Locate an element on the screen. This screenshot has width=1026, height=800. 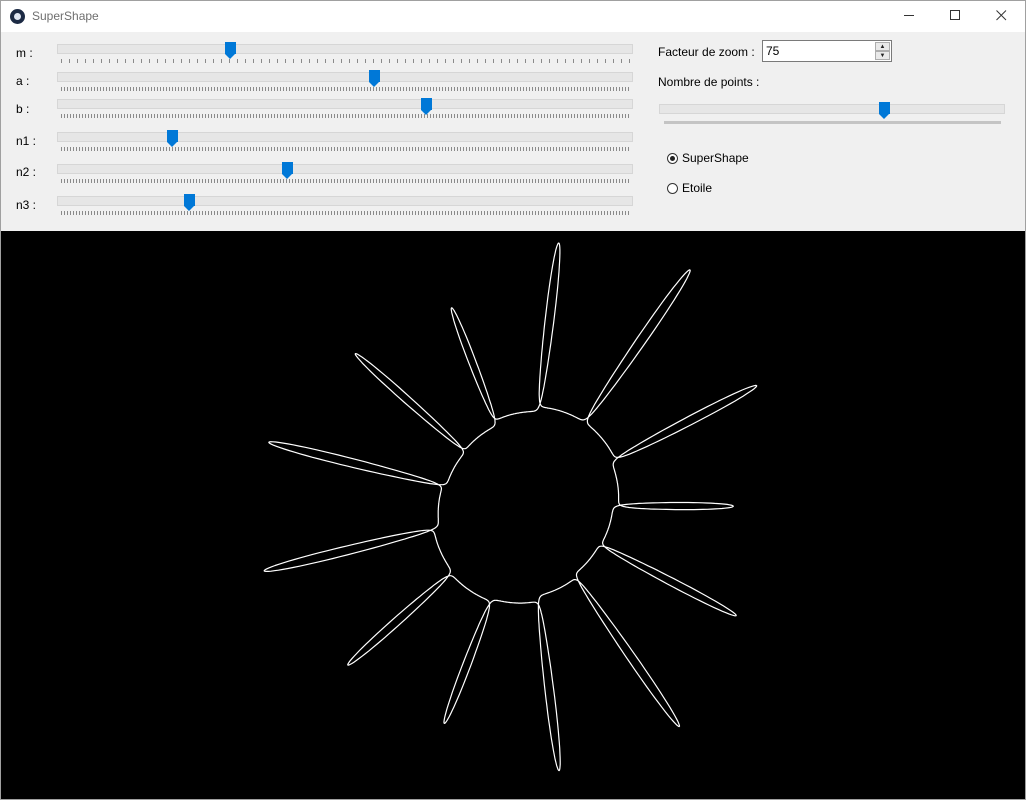
slider-n3-thumb is located at coordinates (190, 202).